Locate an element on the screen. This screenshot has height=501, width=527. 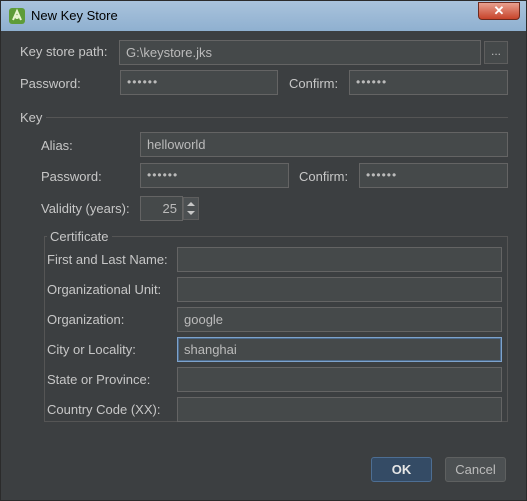
close-button: ✕ is located at coordinates (499, 11).